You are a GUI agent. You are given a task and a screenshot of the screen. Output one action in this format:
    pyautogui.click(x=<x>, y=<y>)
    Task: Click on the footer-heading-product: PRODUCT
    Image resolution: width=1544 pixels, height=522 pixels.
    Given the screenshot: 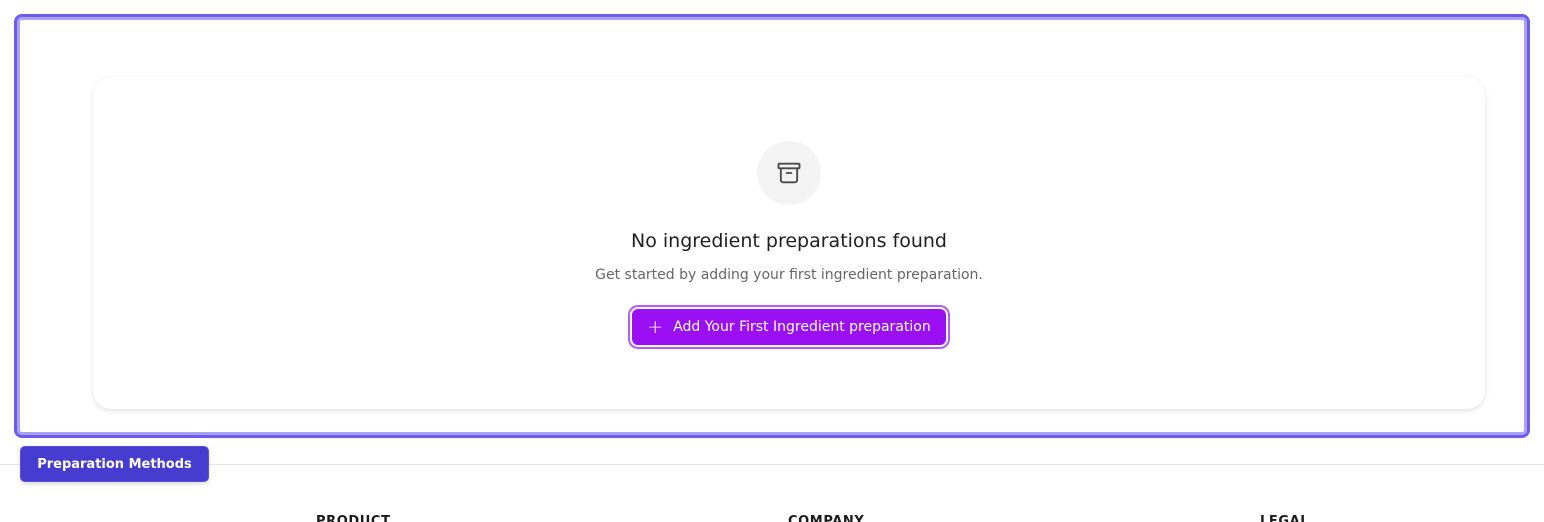 What is the action you would take?
    pyautogui.click(x=353, y=518)
    